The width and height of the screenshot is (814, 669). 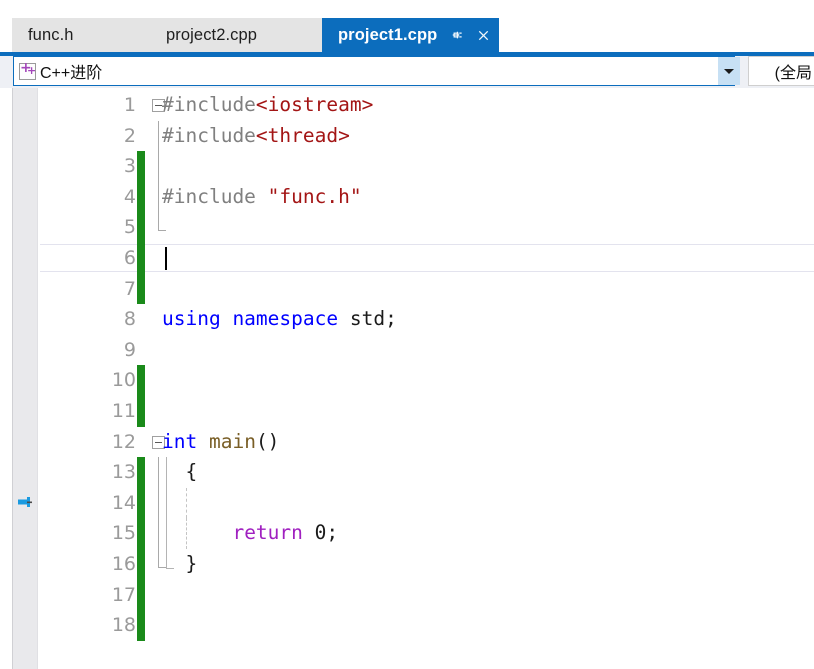 What do you see at coordinates (256, 319) in the screenshot?
I see `code-token: using namespace` at bounding box center [256, 319].